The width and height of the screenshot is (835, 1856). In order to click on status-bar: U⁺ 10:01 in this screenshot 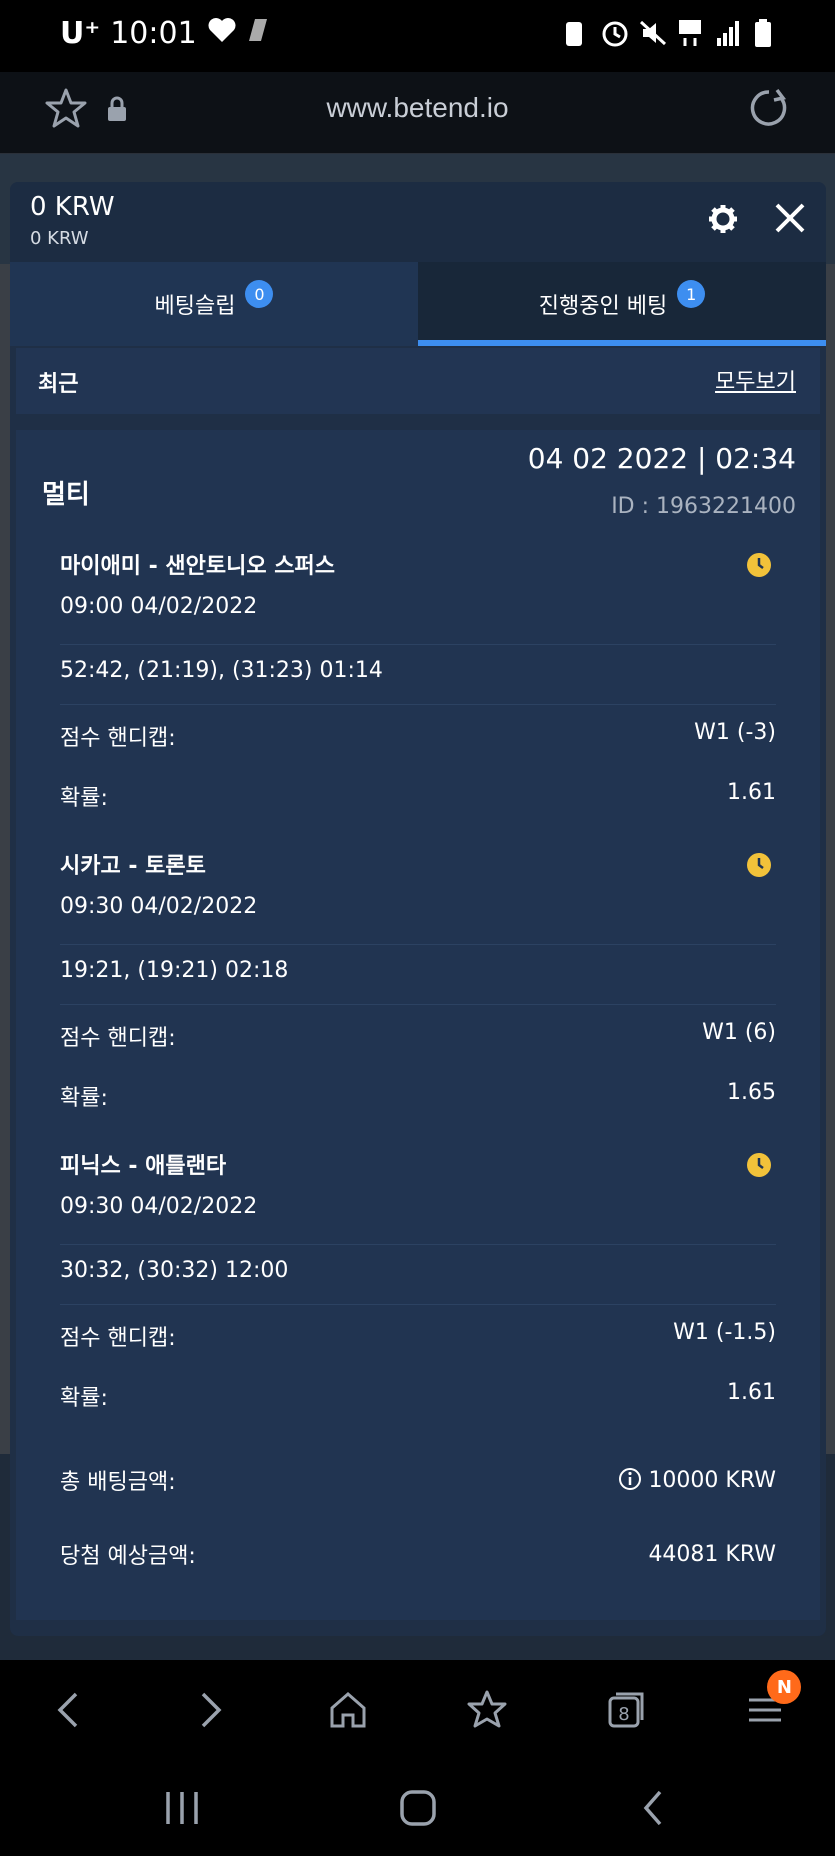, I will do `click(417, 36)`.